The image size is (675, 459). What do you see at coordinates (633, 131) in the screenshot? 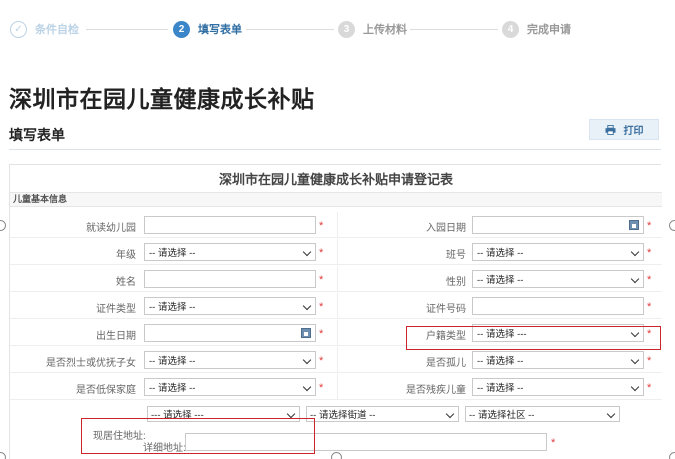
I see `print-button-label: 打印` at bounding box center [633, 131].